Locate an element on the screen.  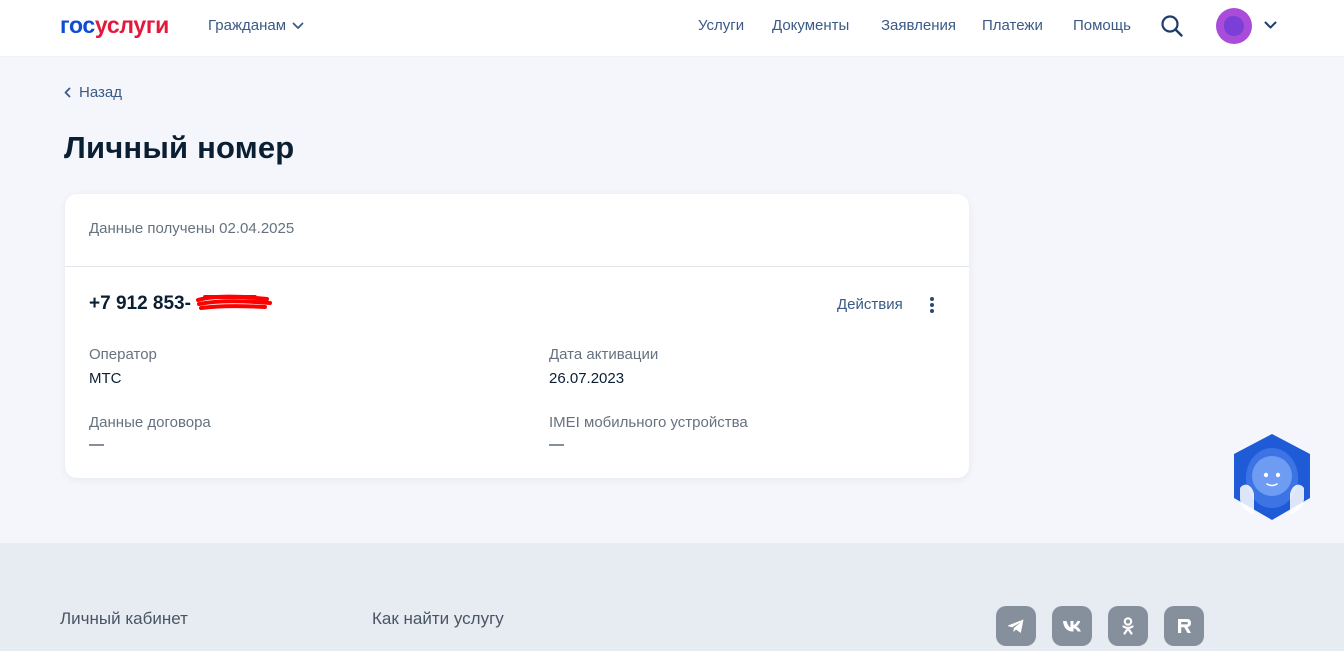
rutube-icon is located at coordinates (1184, 626).